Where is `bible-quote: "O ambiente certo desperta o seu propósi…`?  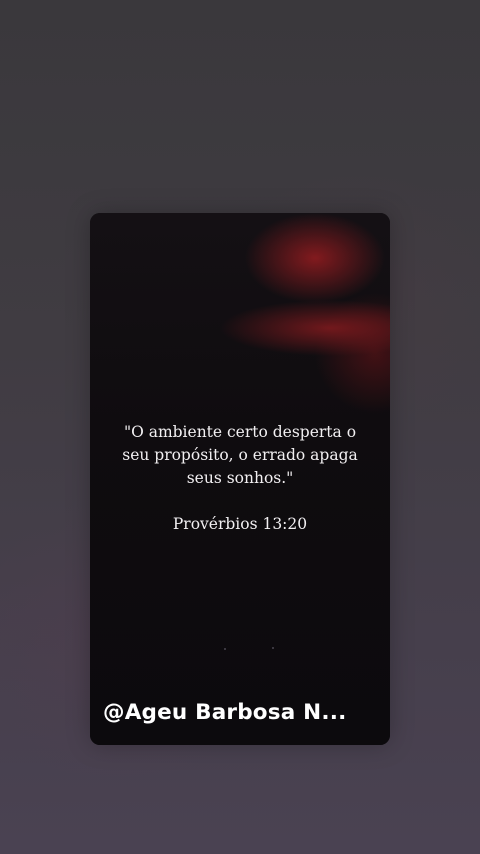 bible-quote: "O ambiente certo desperta o seu propósi… is located at coordinates (240, 455).